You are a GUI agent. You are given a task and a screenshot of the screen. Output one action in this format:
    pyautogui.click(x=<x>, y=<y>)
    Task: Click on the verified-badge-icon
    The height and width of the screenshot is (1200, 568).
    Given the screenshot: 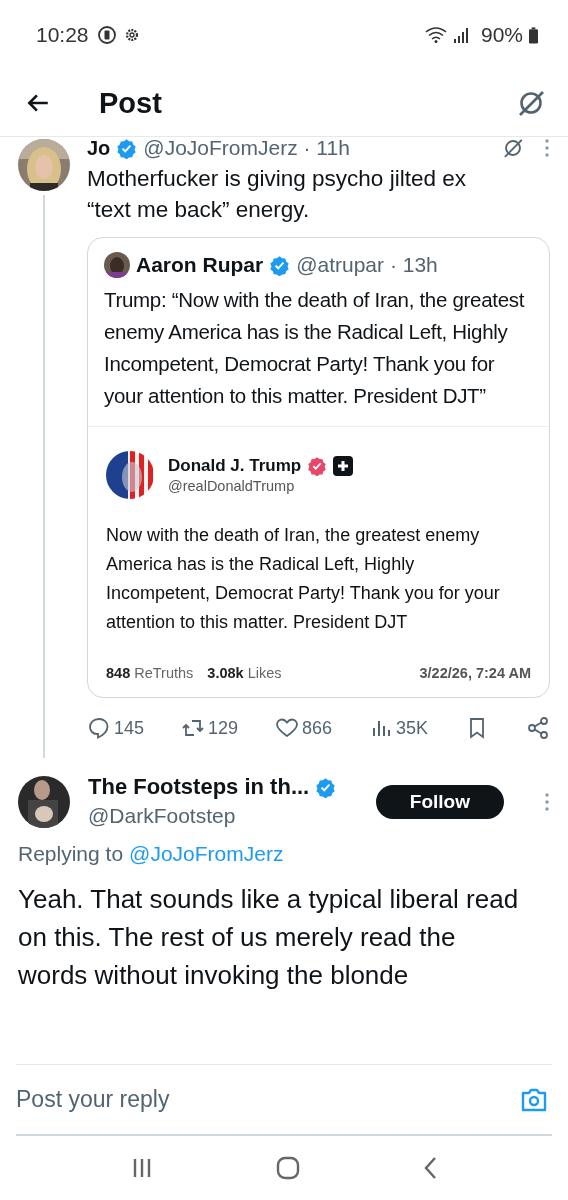 What is the action you would take?
    pyautogui.click(x=317, y=466)
    